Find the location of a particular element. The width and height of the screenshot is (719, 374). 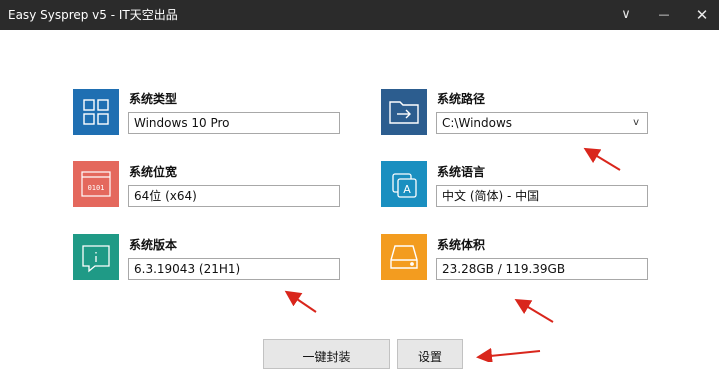

binary-window-icon: 0101 is located at coordinates (96, 184).